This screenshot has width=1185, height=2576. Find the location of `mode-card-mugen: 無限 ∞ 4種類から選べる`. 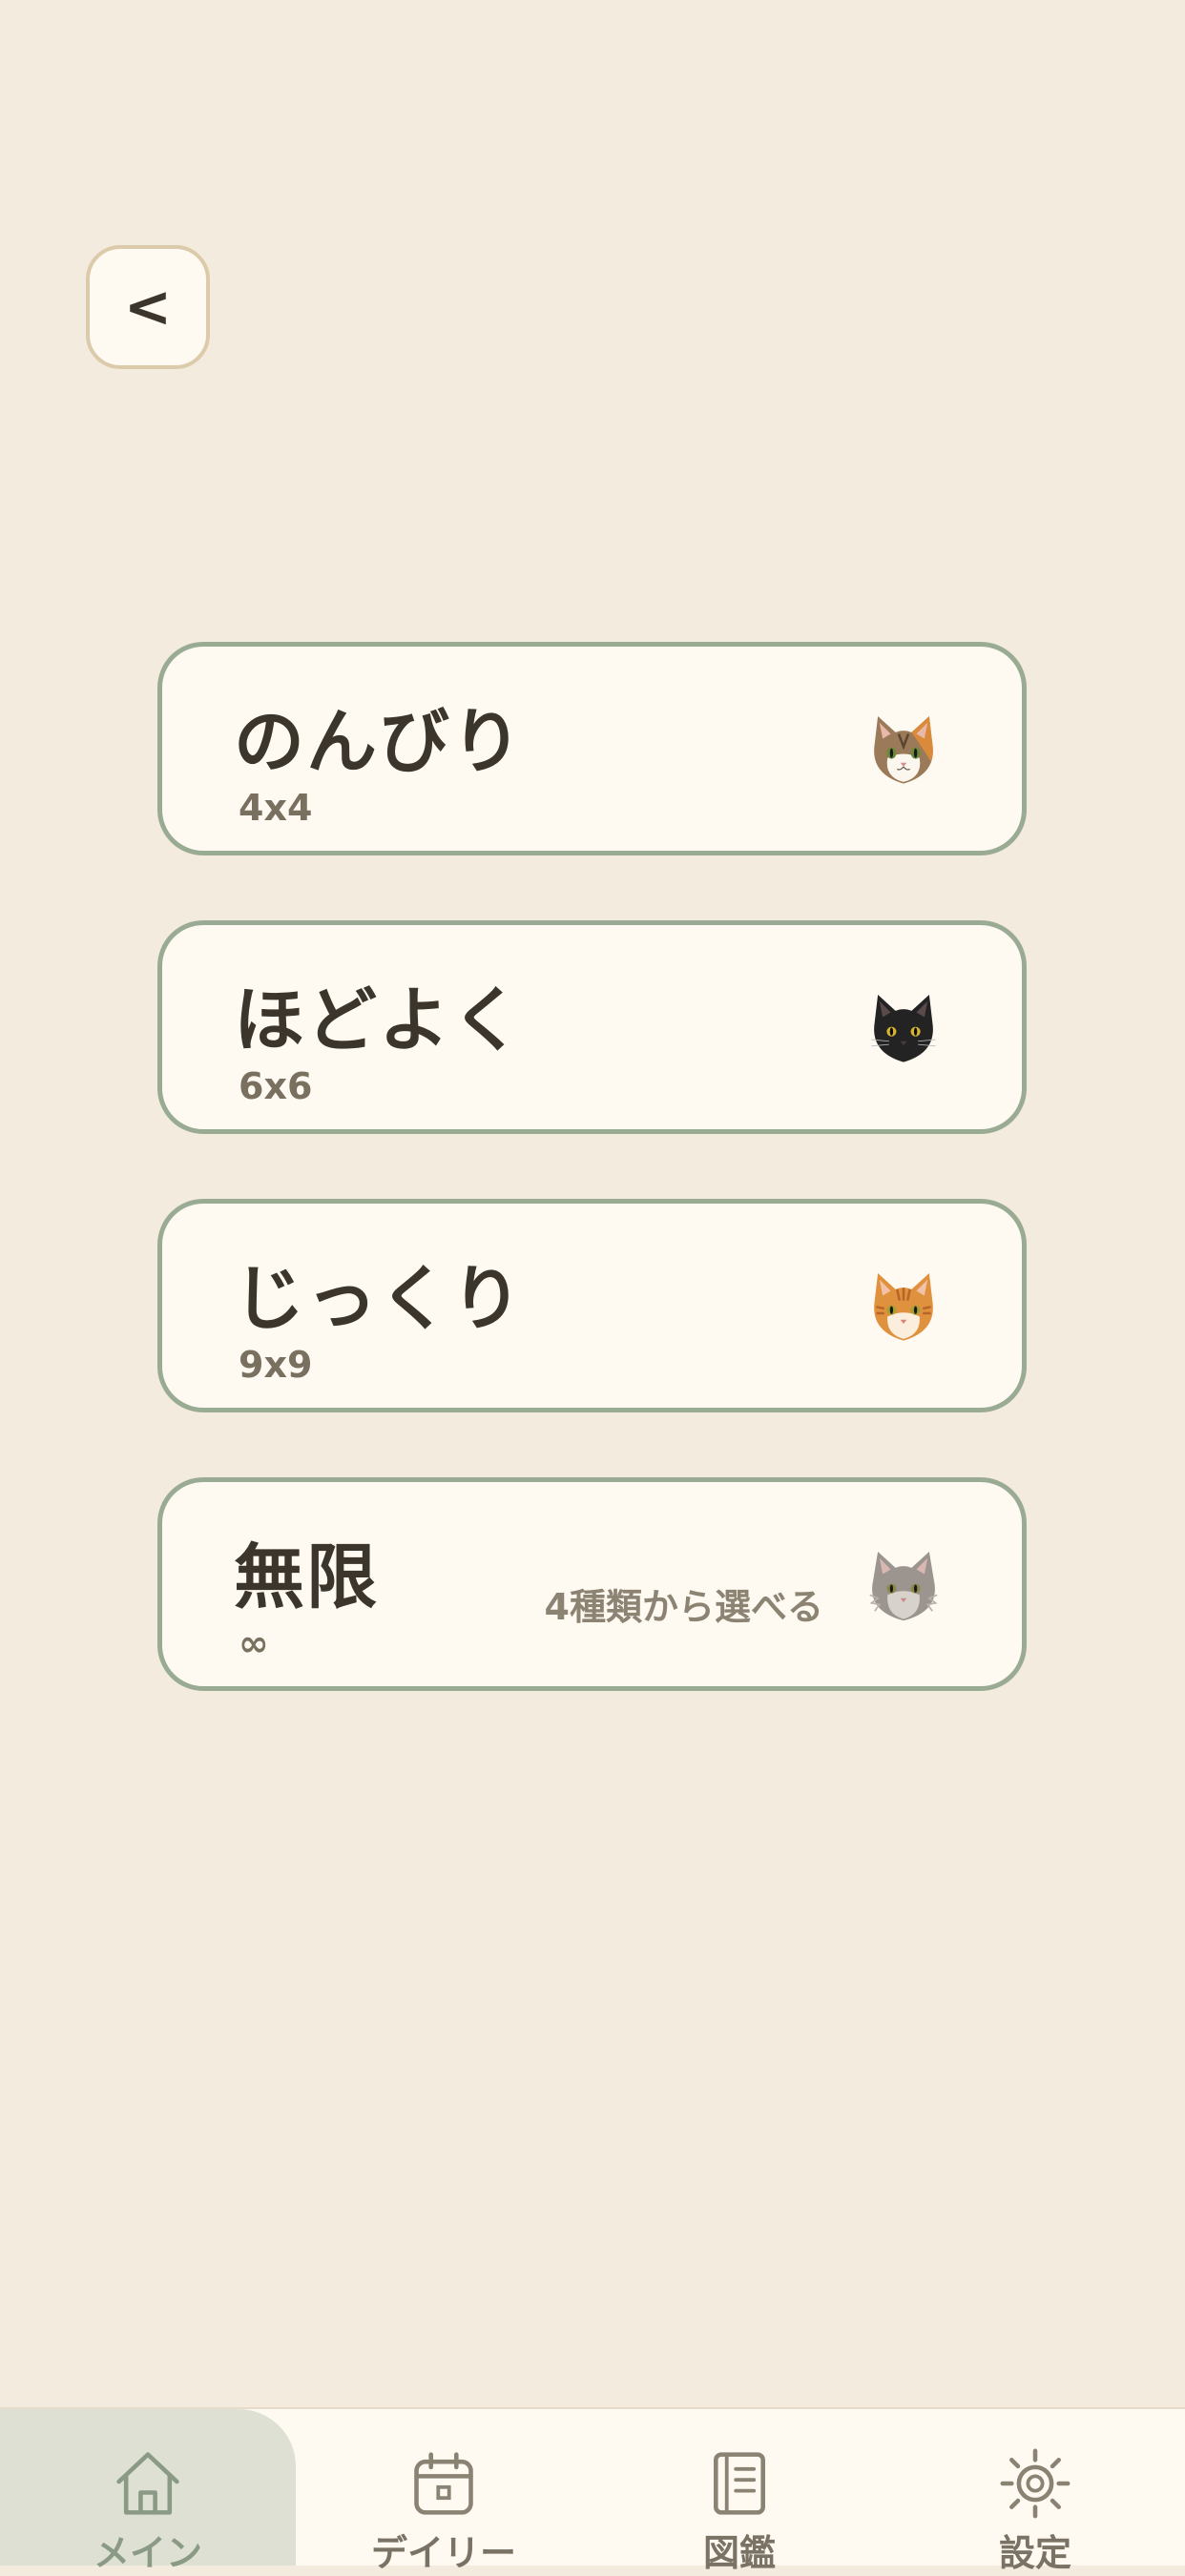

mode-card-mugen: 無限 ∞ 4種類から選べる is located at coordinates (592, 1584).